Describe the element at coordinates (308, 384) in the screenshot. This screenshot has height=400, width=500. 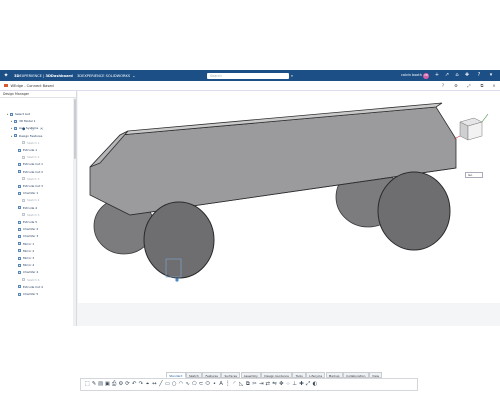
I see `scale-icon: ⤢` at that location.